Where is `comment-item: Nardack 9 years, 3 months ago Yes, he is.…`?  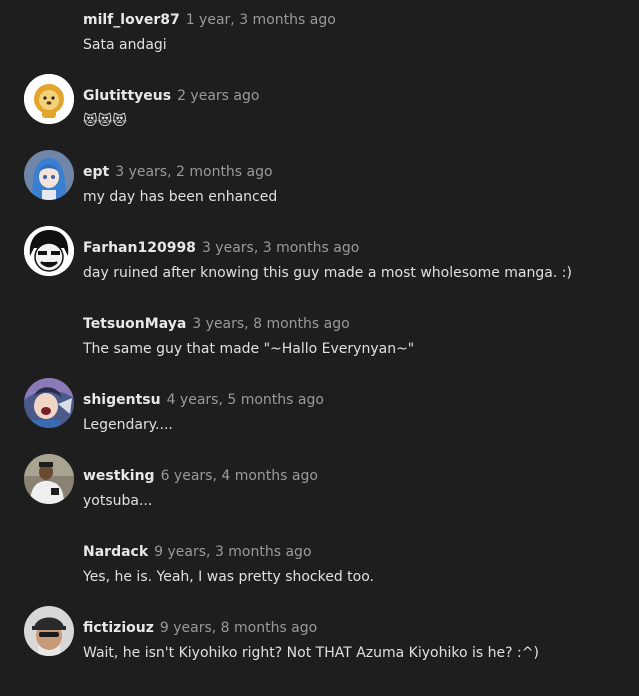 comment-item: Nardack 9 years, 3 months ago Yes, he is.… is located at coordinates (319, 556).